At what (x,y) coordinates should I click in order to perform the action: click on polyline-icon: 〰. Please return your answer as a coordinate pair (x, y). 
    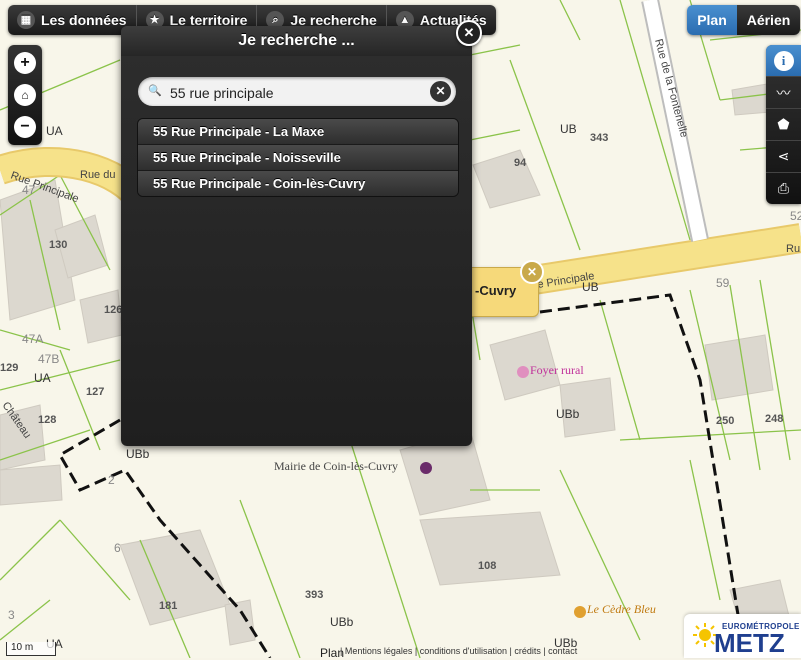
    Looking at the image, I should click on (783, 92).